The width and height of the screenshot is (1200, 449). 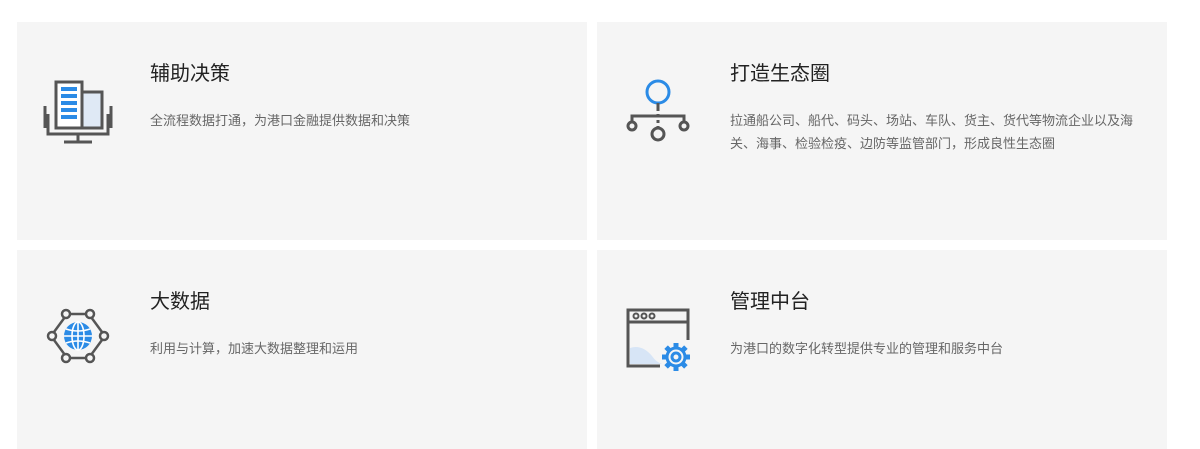 What do you see at coordinates (190, 73) in the screenshot?
I see `feature-title: 辅助决策` at bounding box center [190, 73].